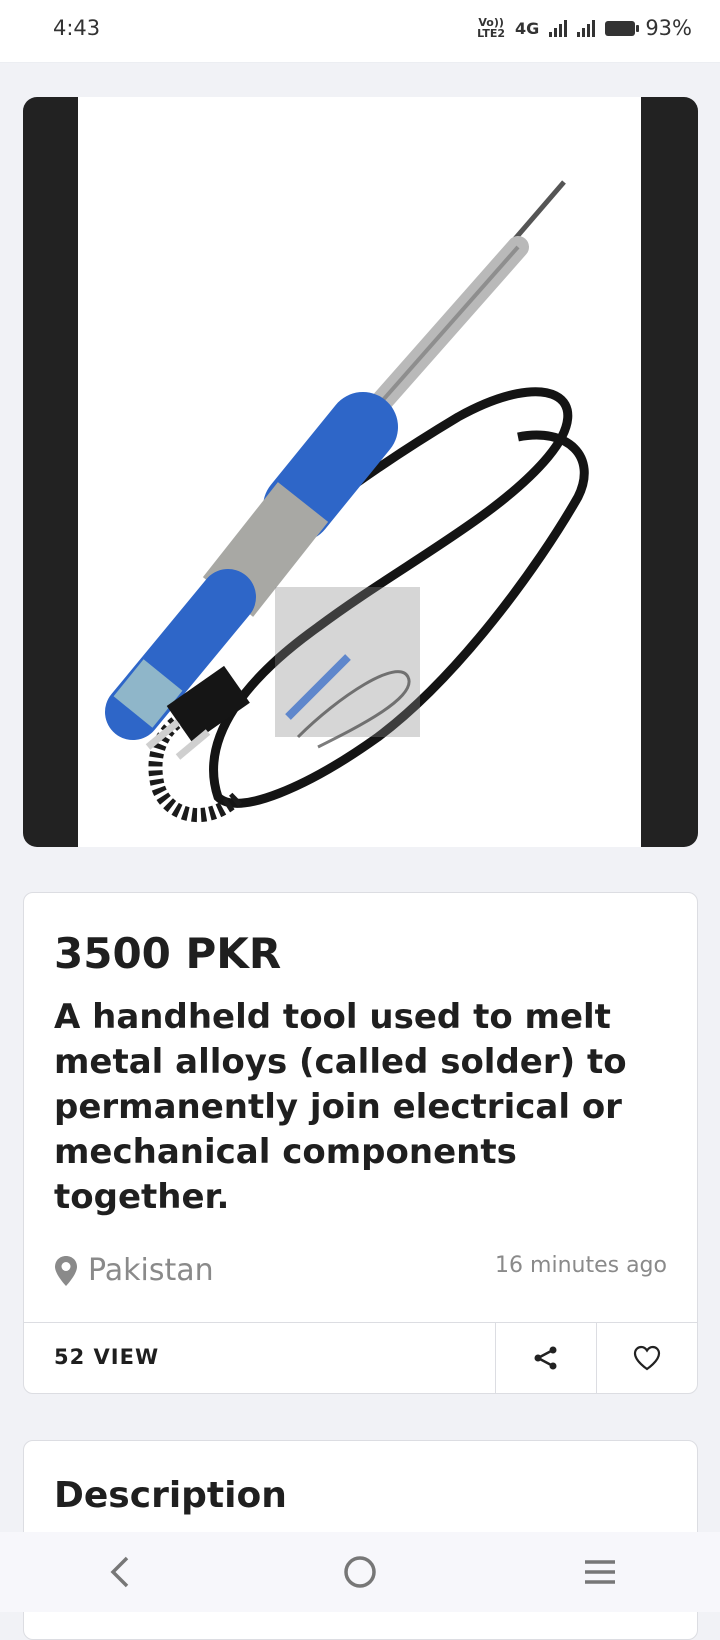 This screenshot has width=720, height=1640. I want to click on location: Pakistan, so click(134, 1270).